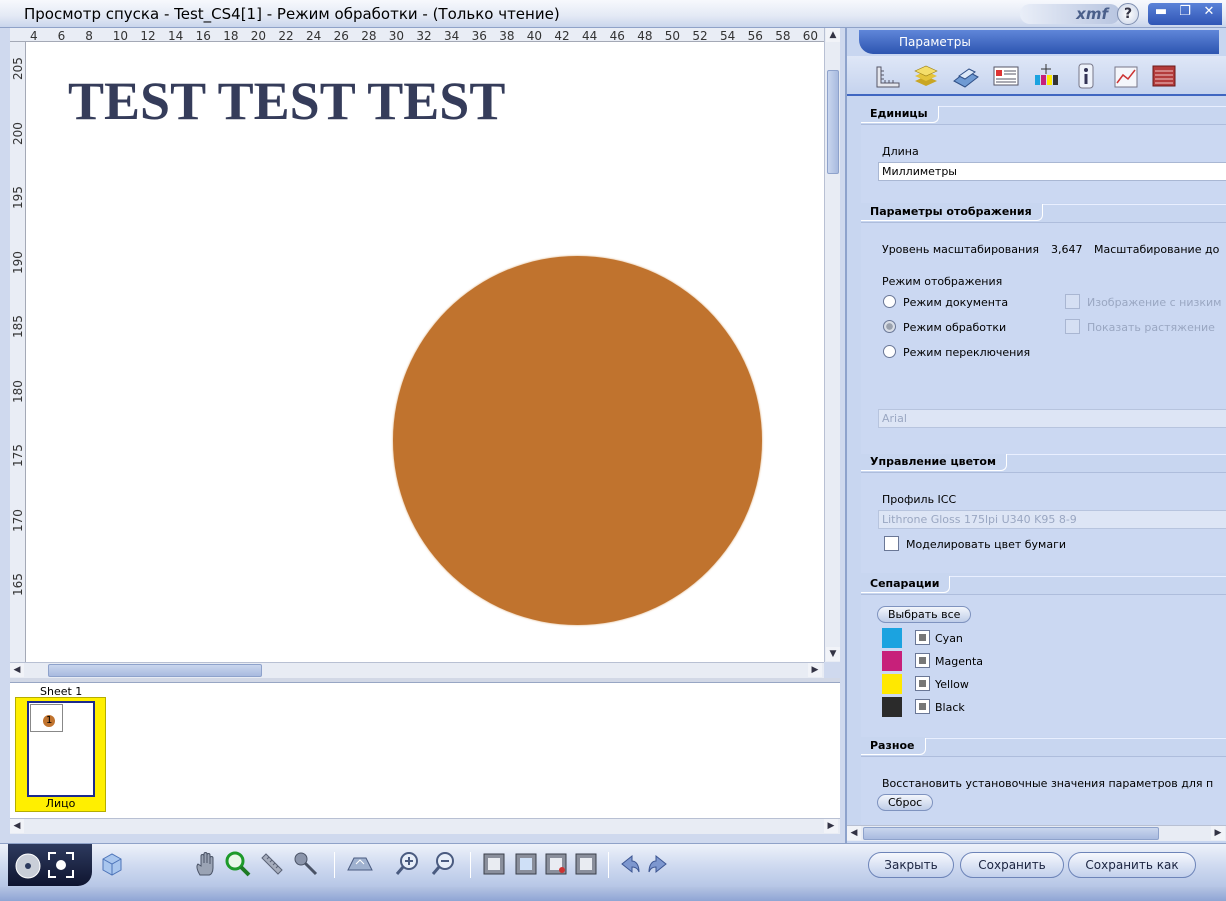 The image size is (1226, 901). I want to click on stack-icon, so click(1164, 76).